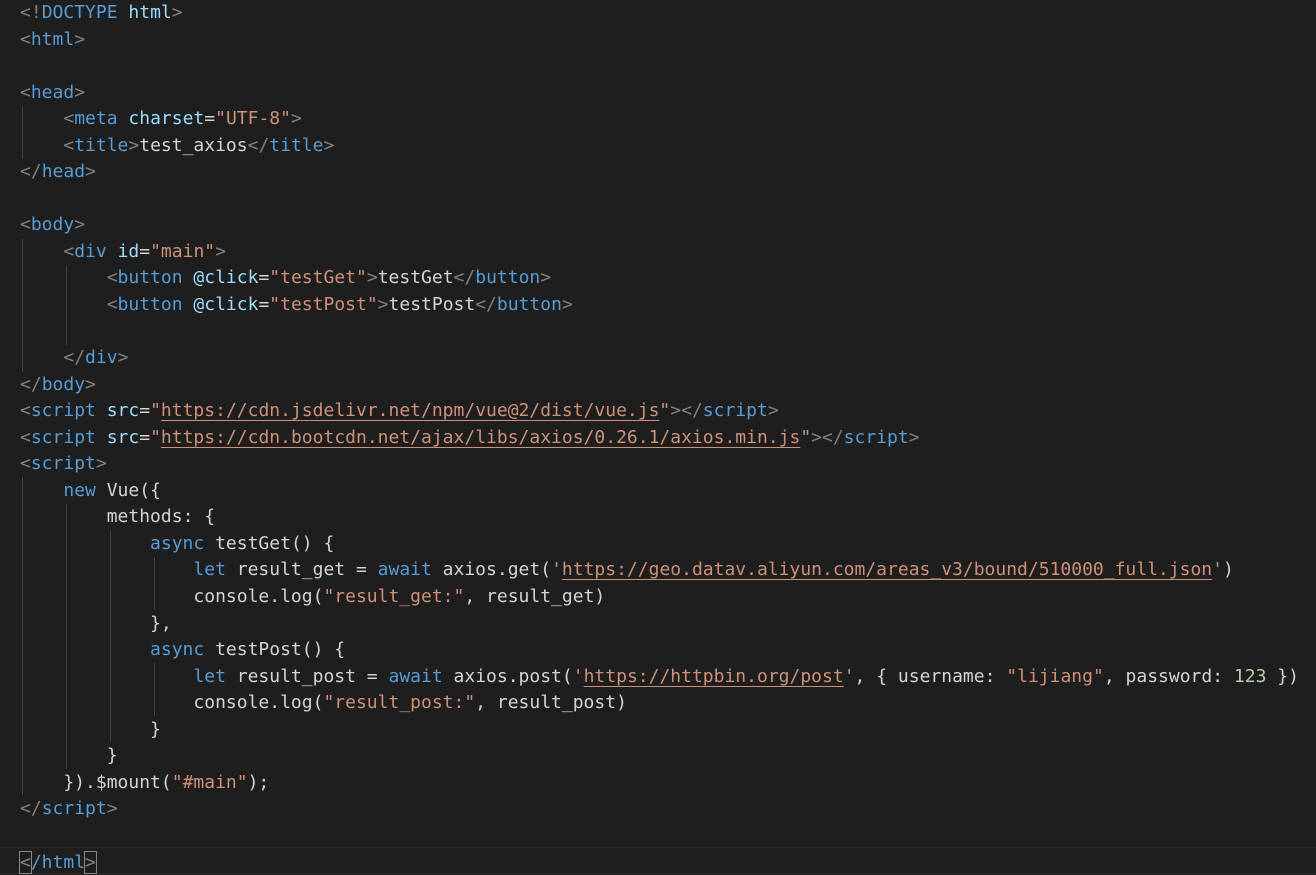 The width and height of the screenshot is (1316, 875). Describe the element at coordinates (668, 252) in the screenshot. I see `code-line: <div id="main">` at that location.